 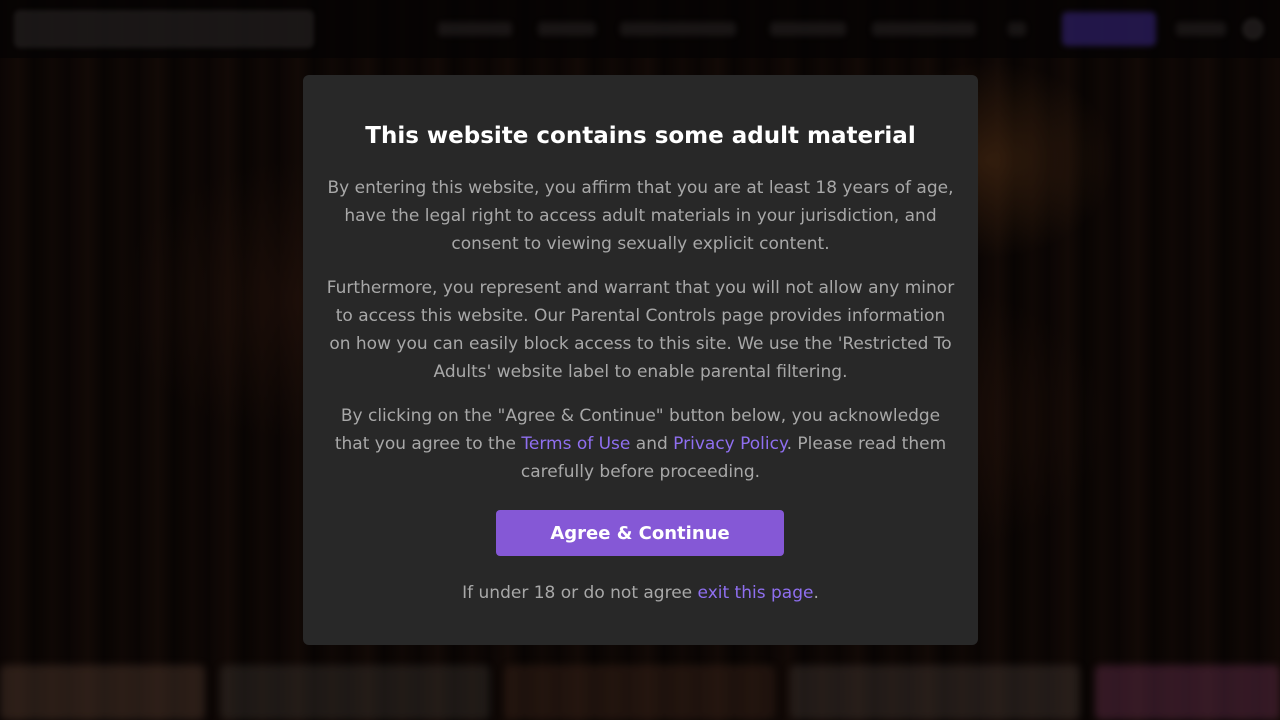 What do you see at coordinates (816, 593) in the screenshot?
I see `exit-text-after: .` at bounding box center [816, 593].